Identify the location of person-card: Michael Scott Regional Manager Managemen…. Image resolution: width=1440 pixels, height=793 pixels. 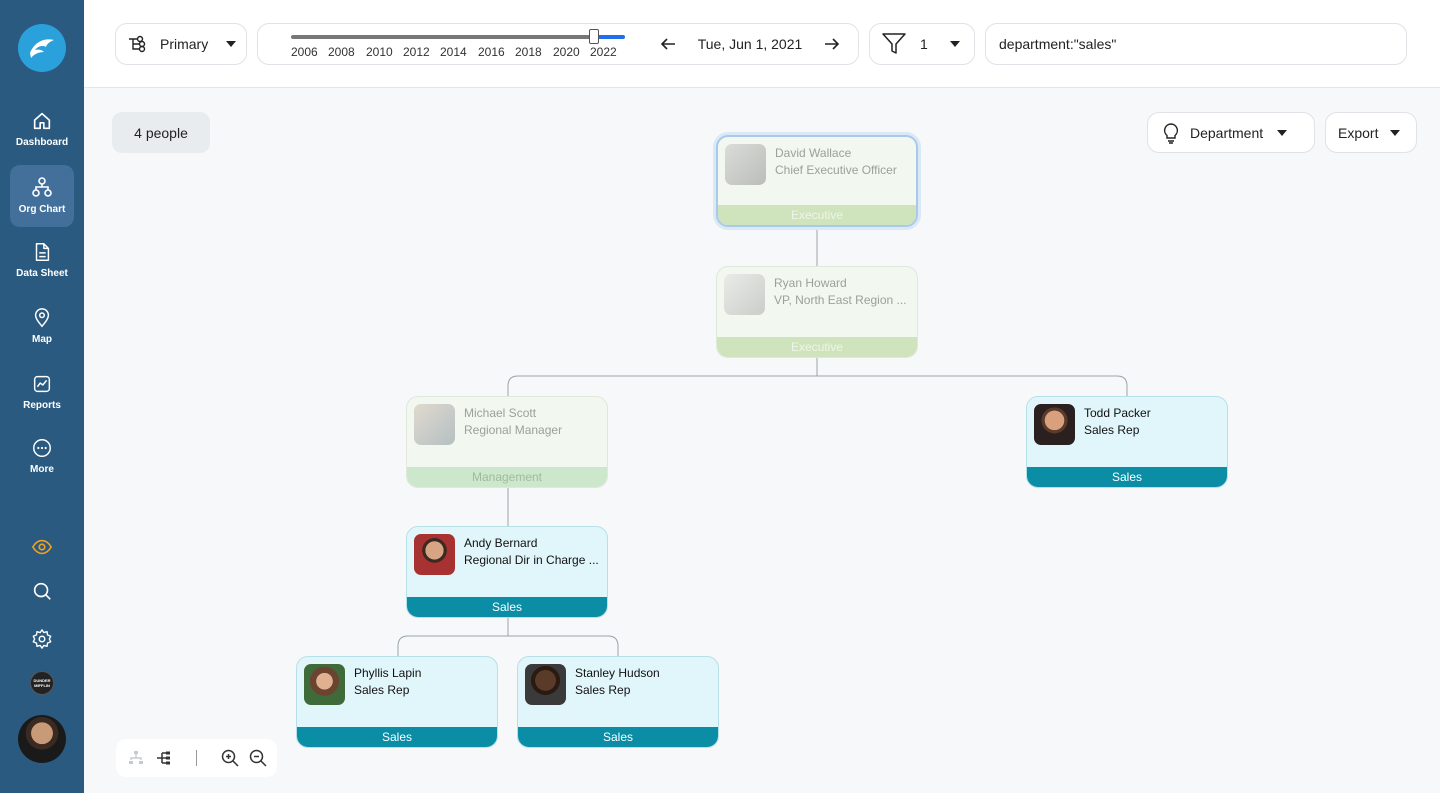
(507, 442).